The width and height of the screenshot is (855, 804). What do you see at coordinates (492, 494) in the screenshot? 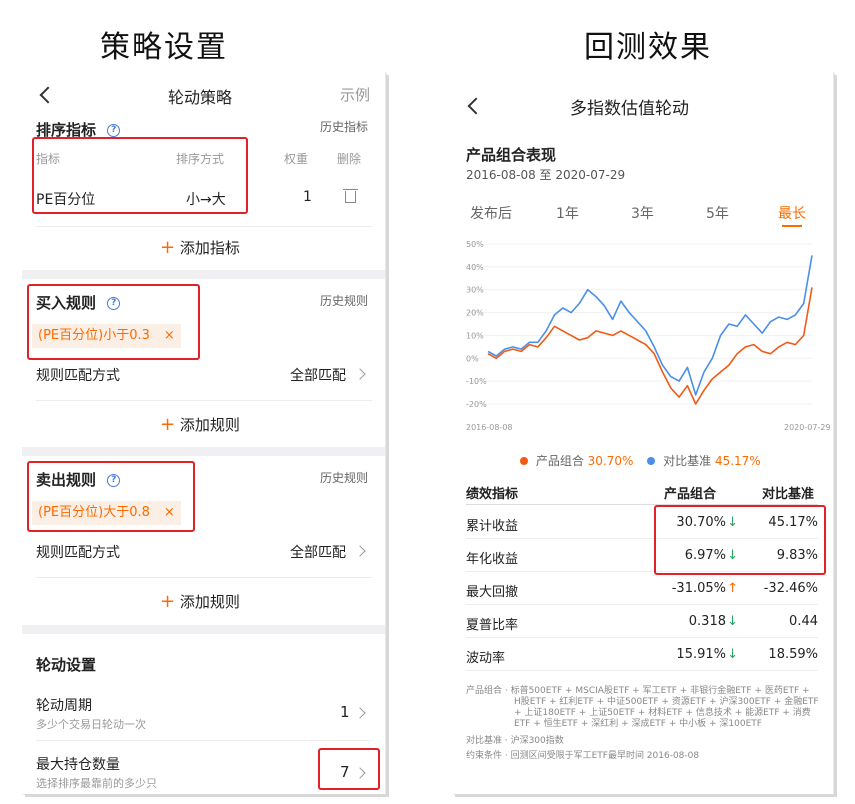
I see `table-header-metric: 绩效指标` at bounding box center [492, 494].